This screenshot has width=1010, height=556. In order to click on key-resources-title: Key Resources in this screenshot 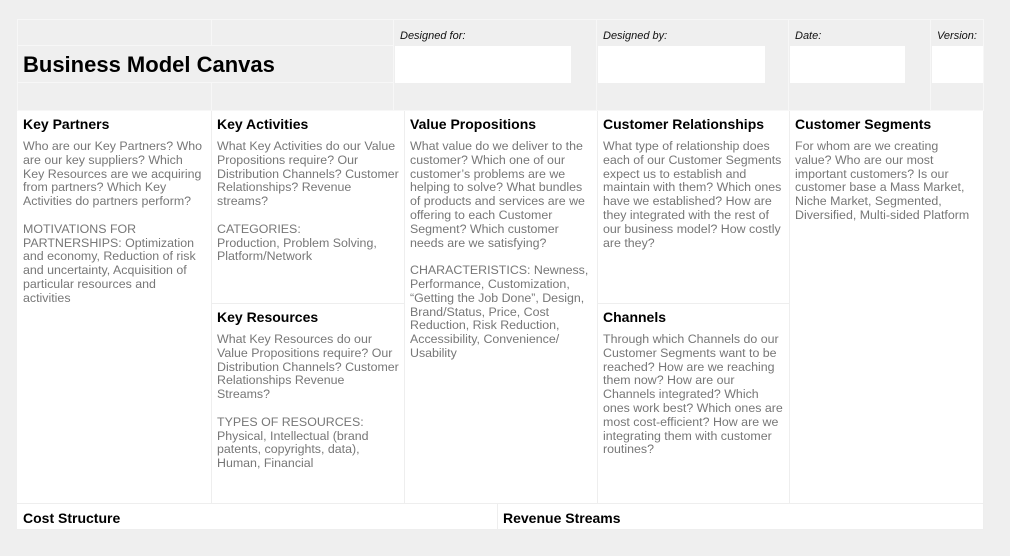, I will do `click(268, 317)`.